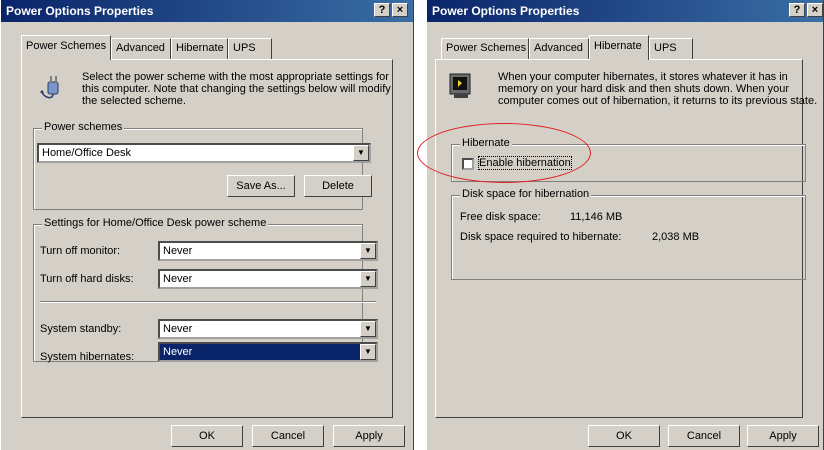 The image size is (824, 450). What do you see at coordinates (596, 217) in the screenshot?
I see `free-disk-value: 11,146 MB` at bounding box center [596, 217].